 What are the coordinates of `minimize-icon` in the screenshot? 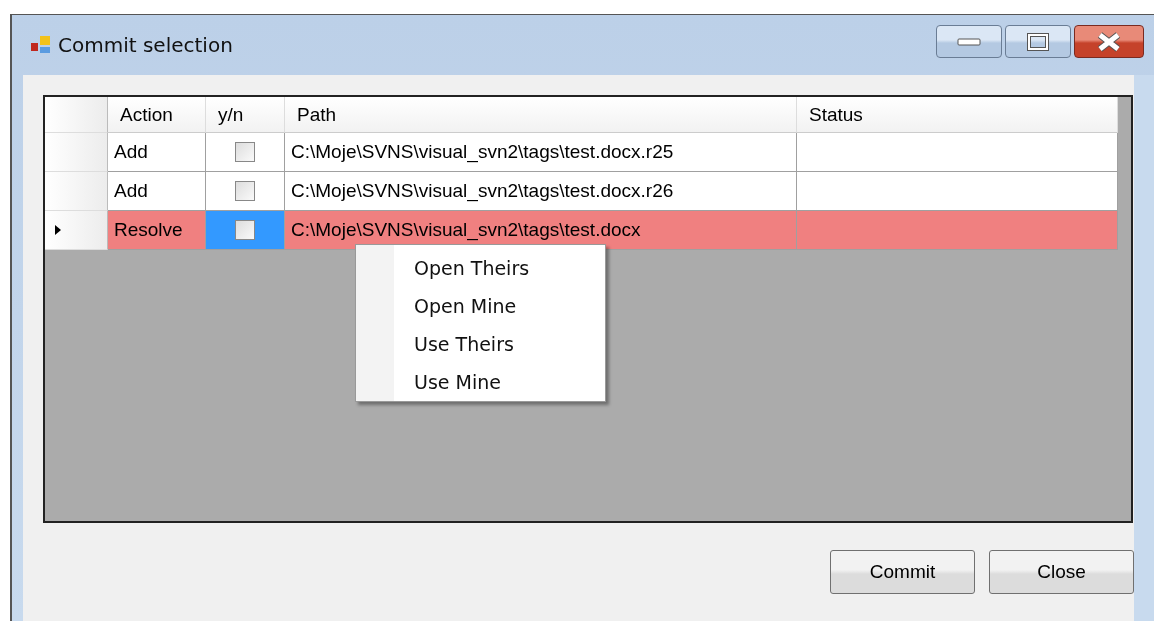 It's located at (969, 41).